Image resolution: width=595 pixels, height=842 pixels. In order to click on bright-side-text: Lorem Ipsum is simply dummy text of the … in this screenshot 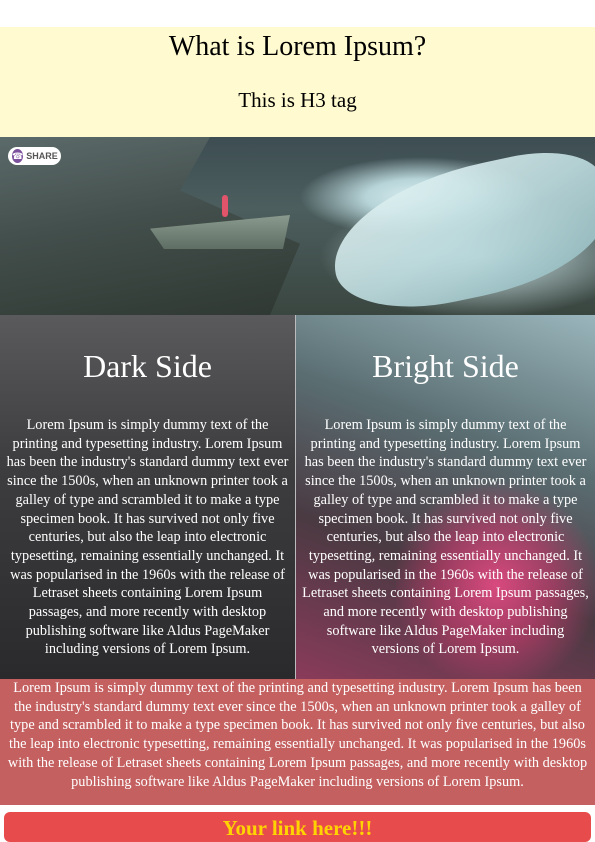, I will do `click(445, 537)`.